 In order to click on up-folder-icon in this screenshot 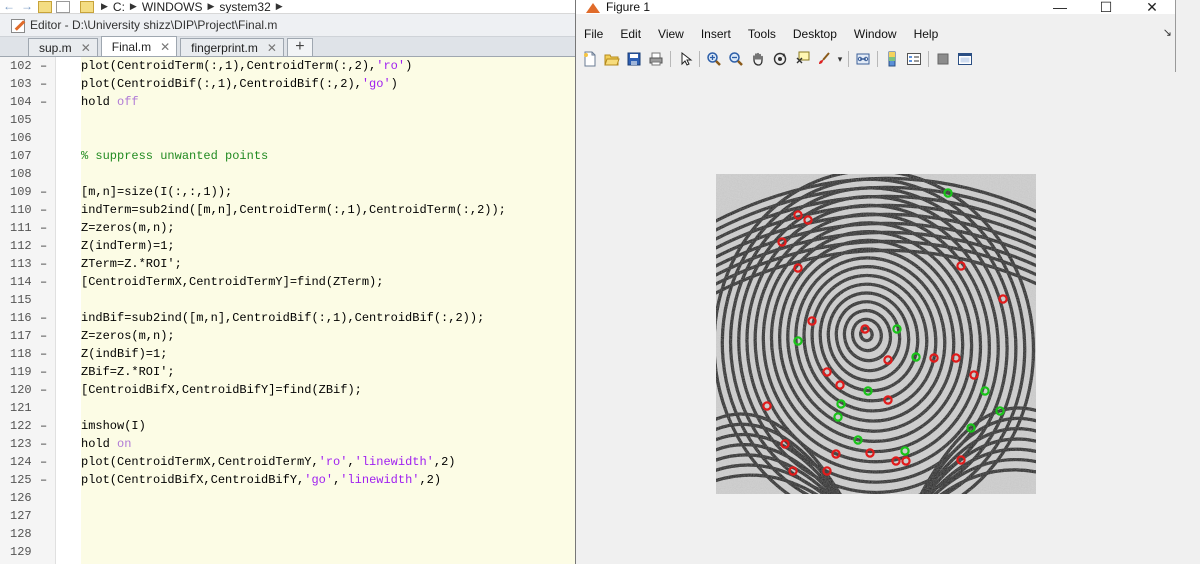, I will do `click(45, 6)`.